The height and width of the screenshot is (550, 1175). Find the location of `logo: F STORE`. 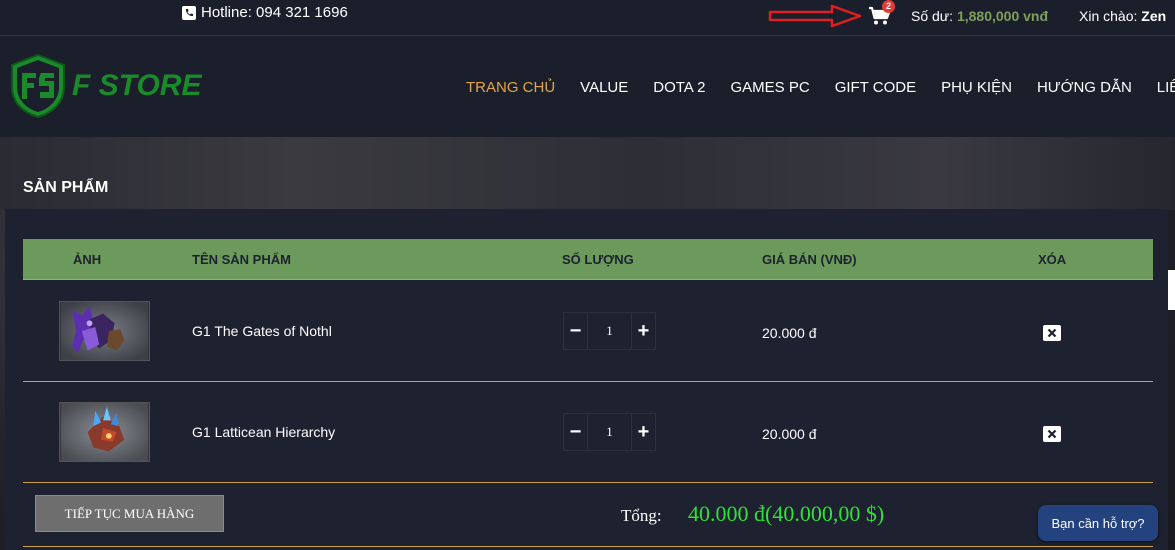

logo: F STORE is located at coordinates (105, 86).